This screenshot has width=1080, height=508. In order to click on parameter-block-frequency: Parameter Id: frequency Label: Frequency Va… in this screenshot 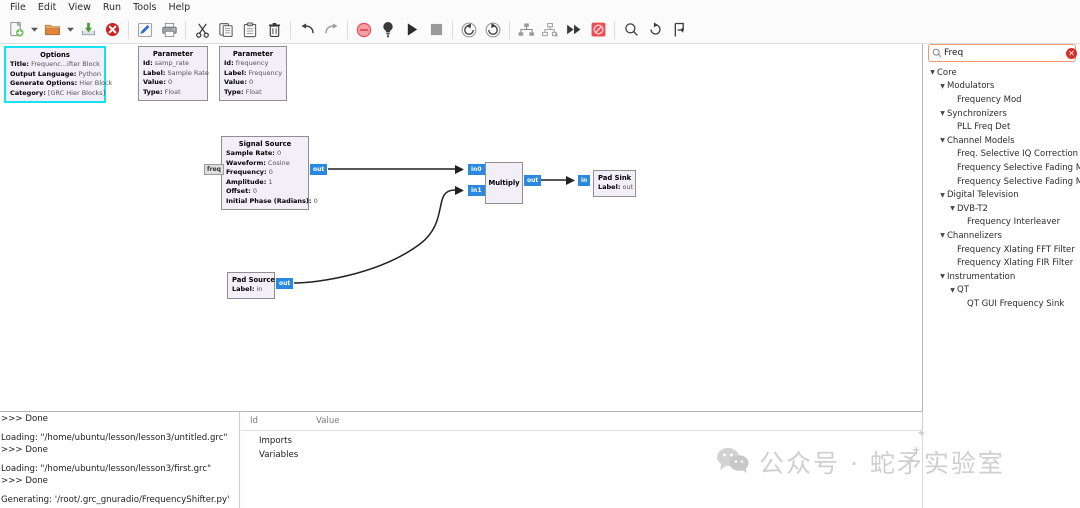, I will do `click(253, 73)`.